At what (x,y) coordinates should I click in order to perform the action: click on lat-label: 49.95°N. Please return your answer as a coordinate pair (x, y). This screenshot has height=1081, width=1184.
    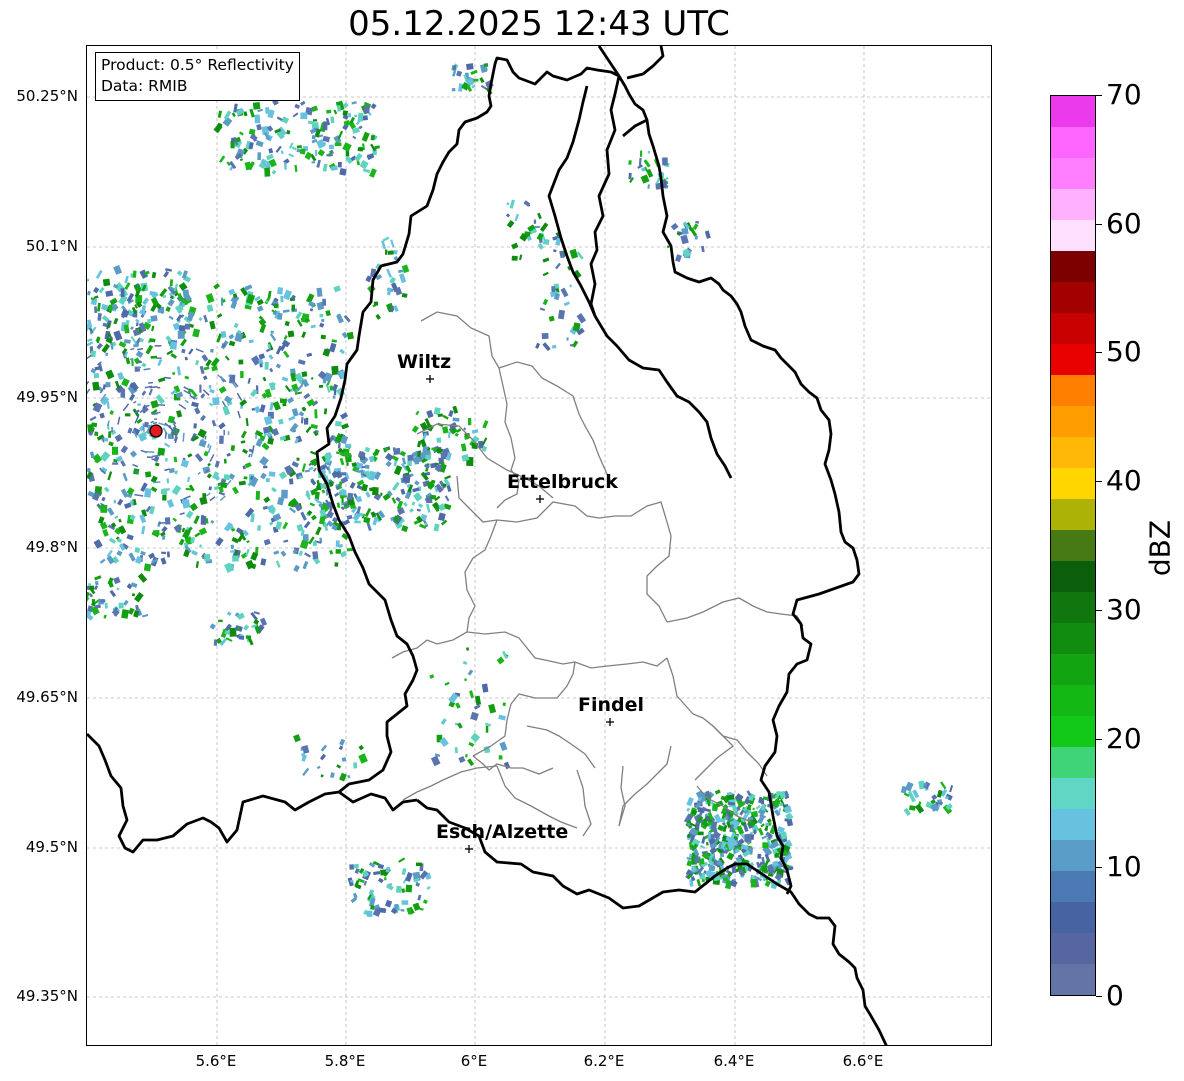
    Looking at the image, I should click on (47, 397).